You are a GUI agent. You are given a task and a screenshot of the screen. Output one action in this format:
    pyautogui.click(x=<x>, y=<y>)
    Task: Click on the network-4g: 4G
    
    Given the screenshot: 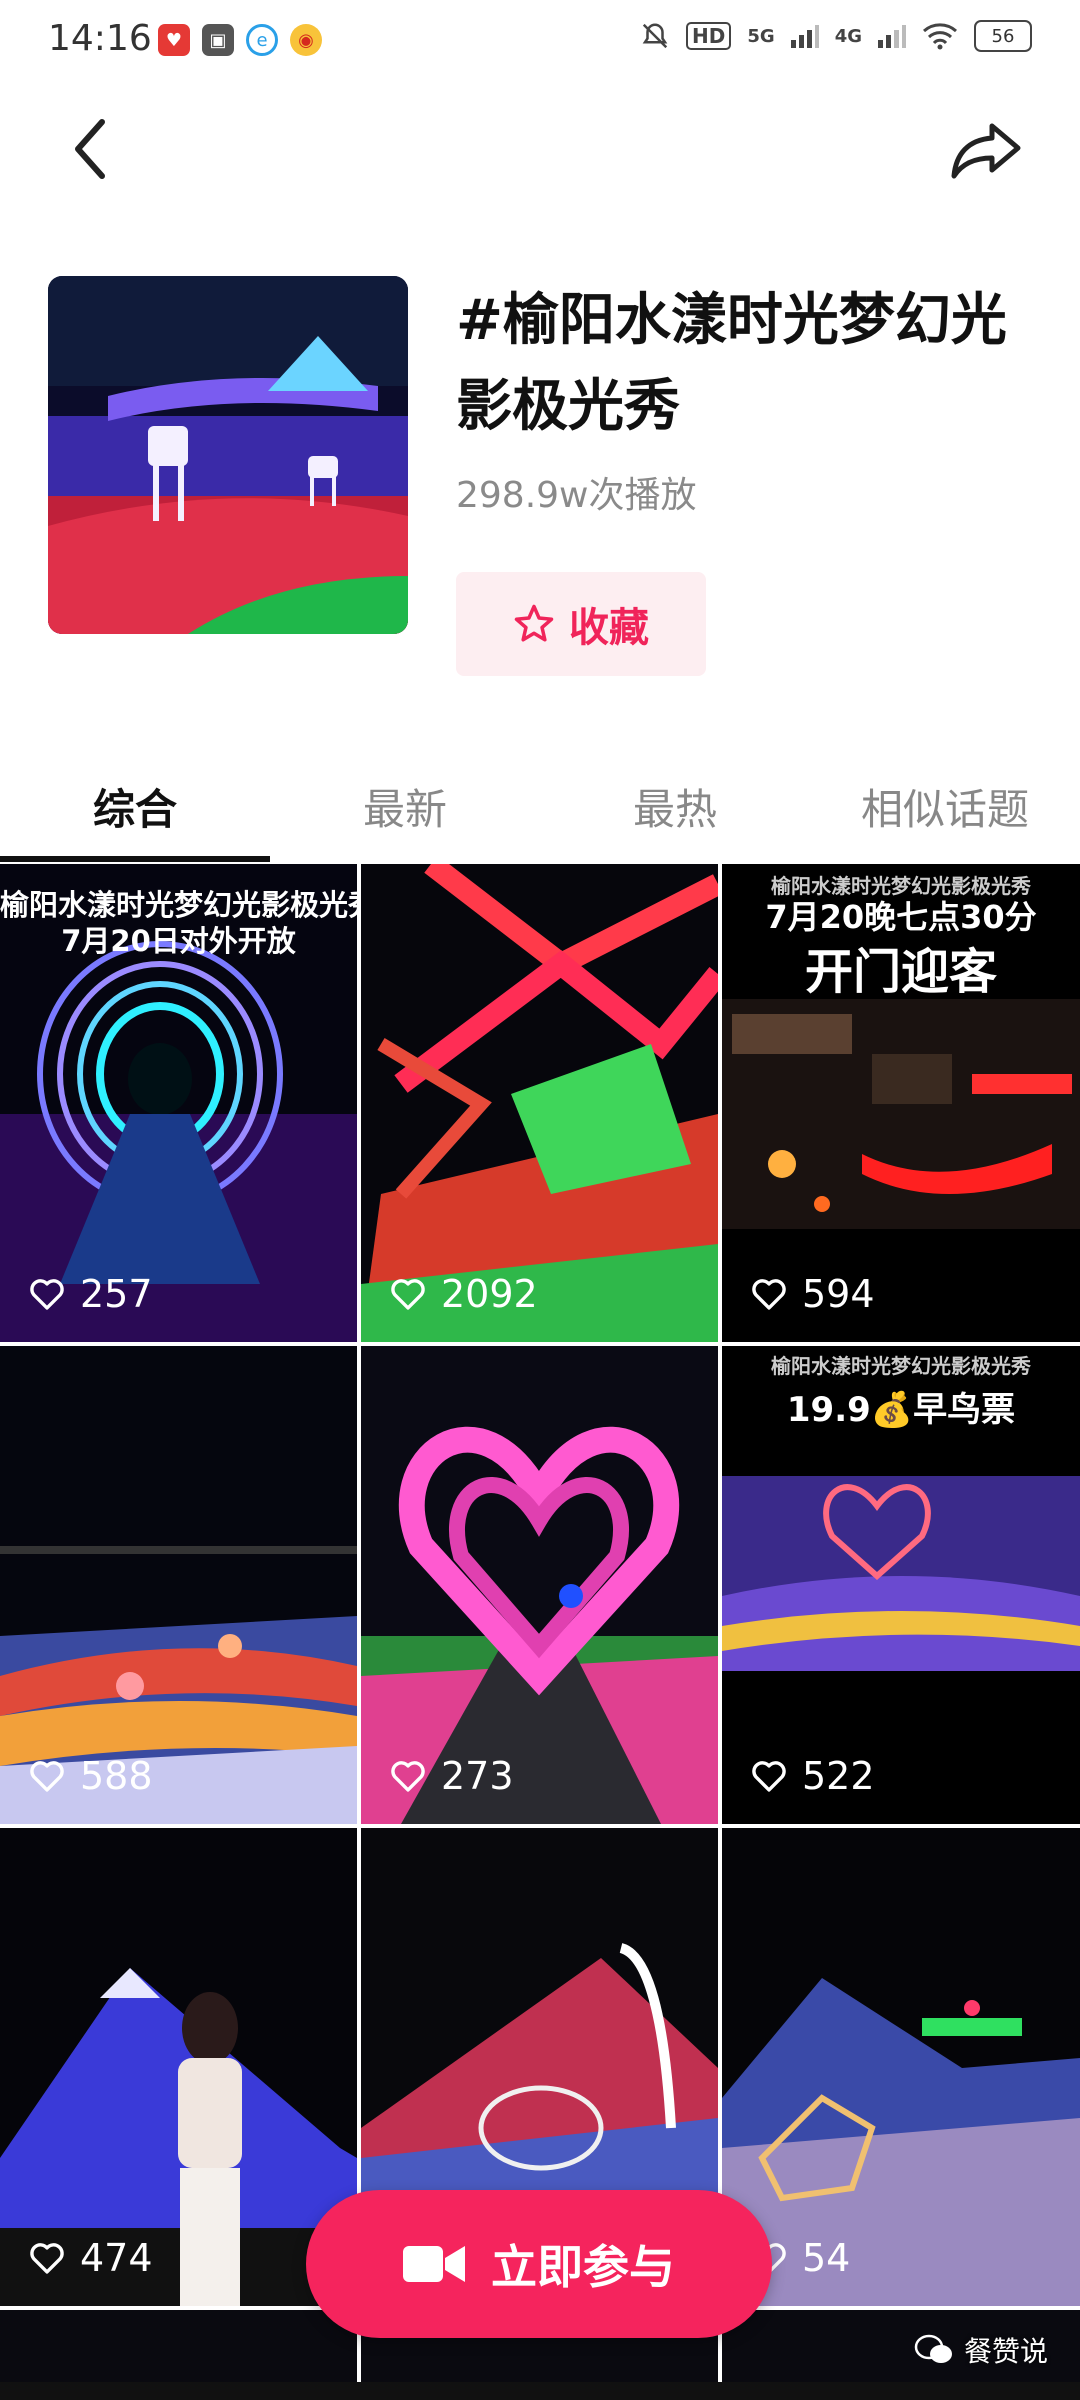 What is the action you would take?
    pyautogui.click(x=848, y=36)
    